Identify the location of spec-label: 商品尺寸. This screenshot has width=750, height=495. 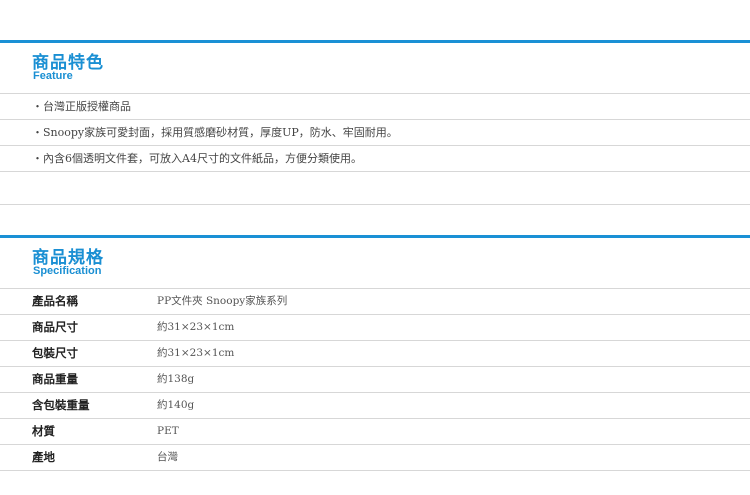
(55, 327).